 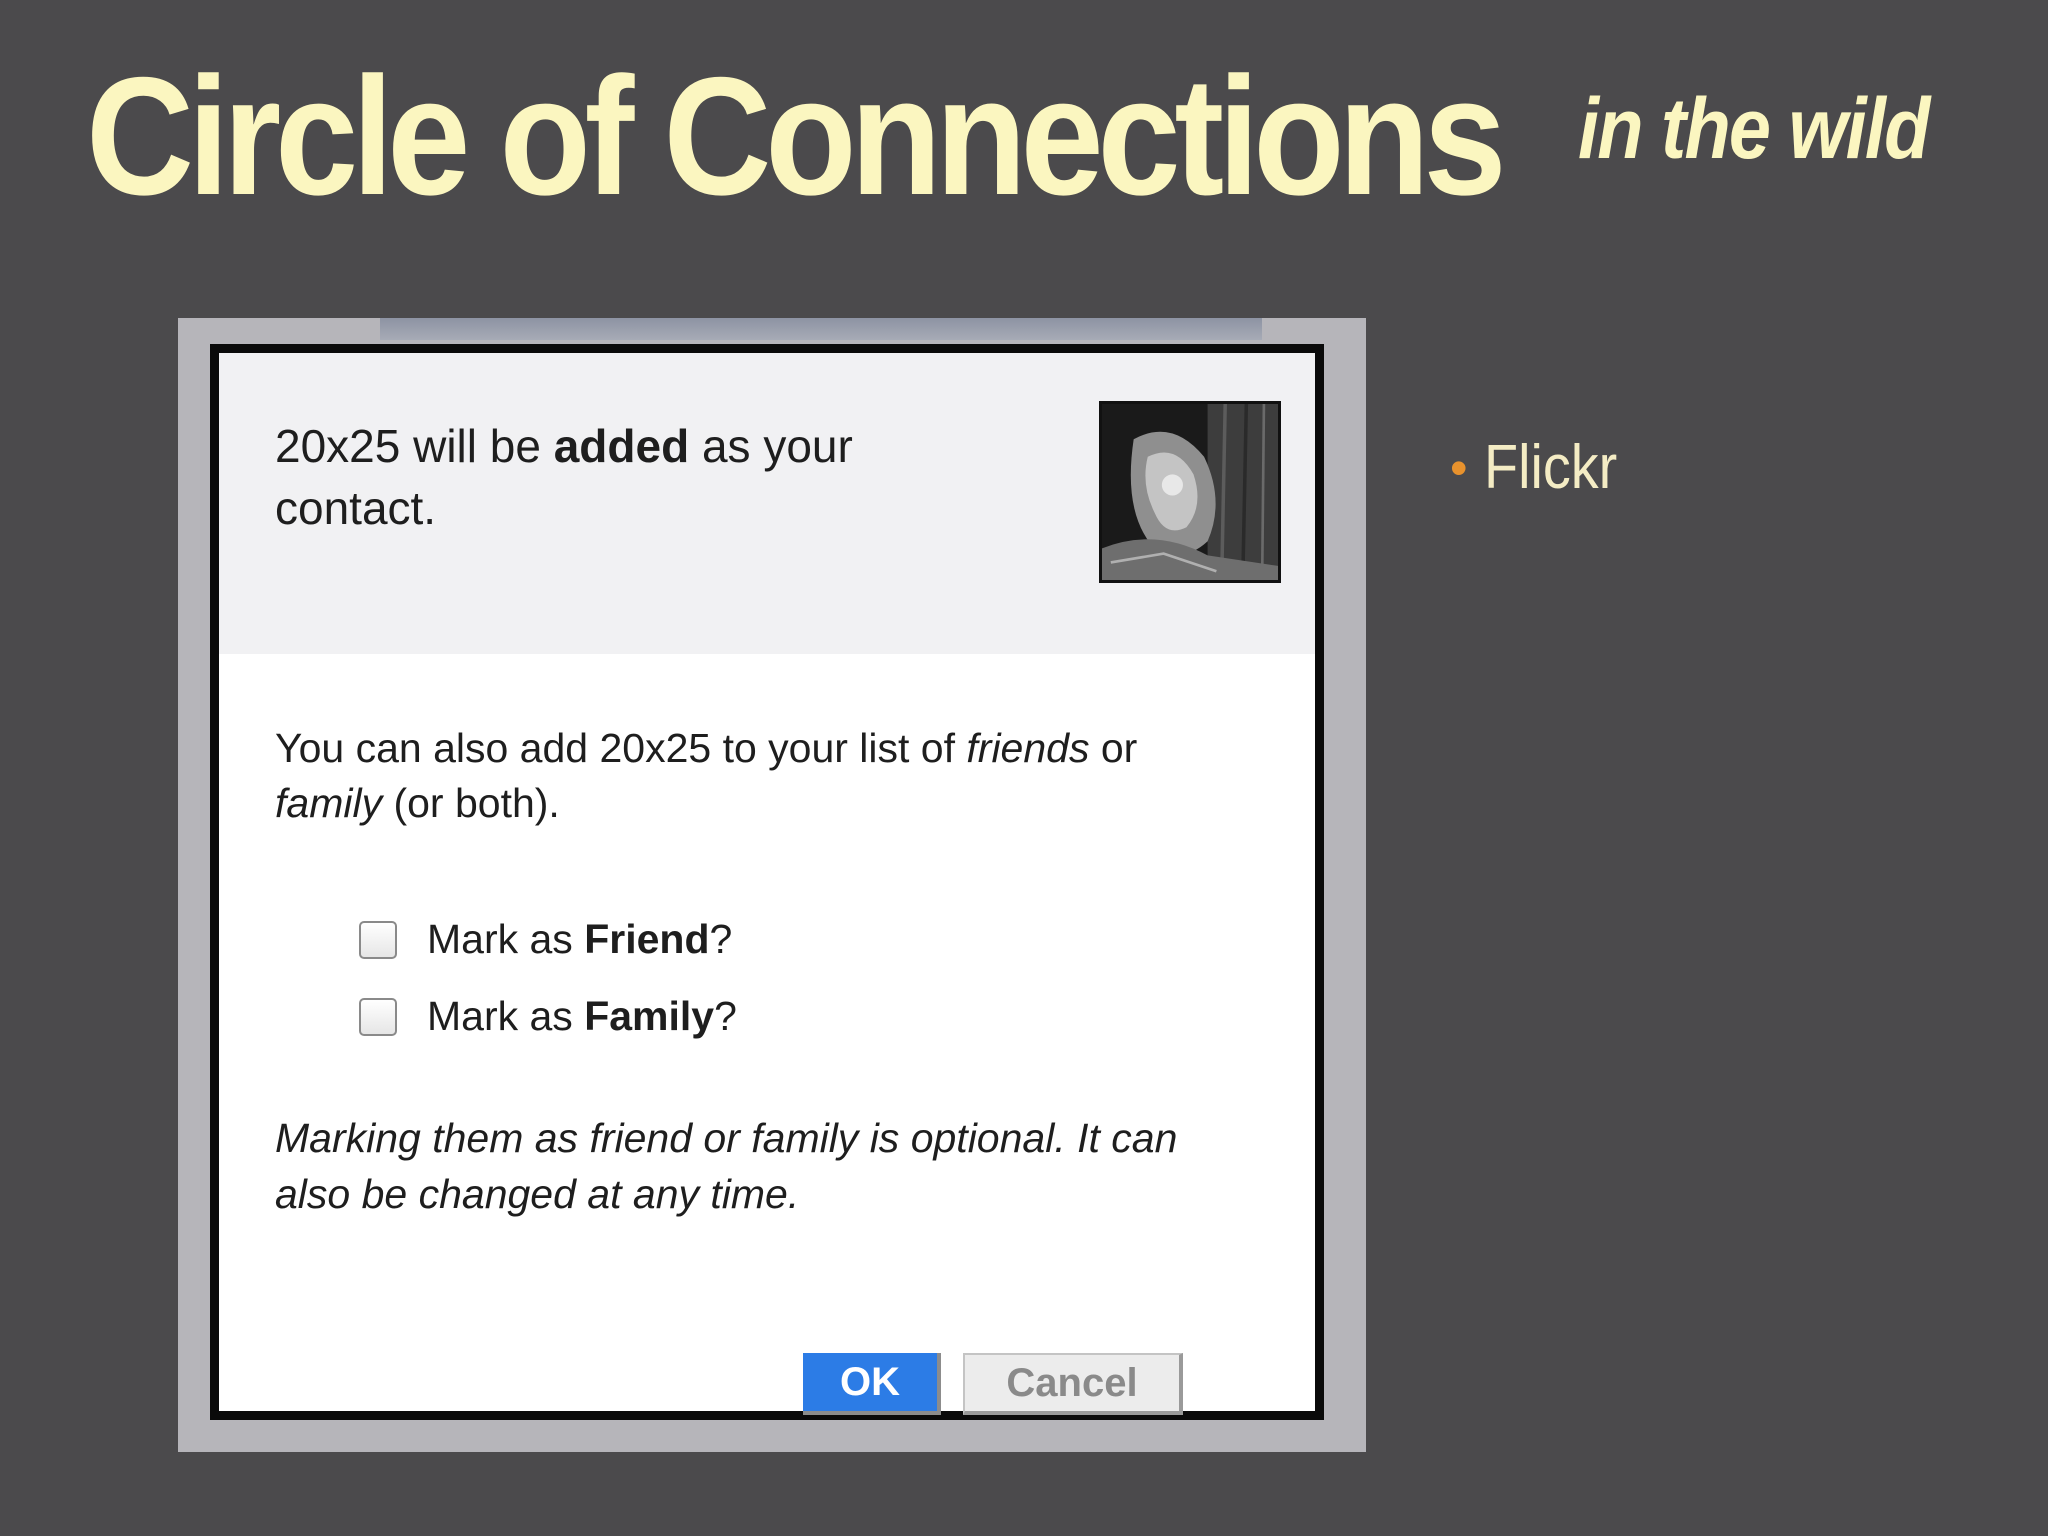 I want to click on bullet-list: • Flickr, so click(x=1541, y=467).